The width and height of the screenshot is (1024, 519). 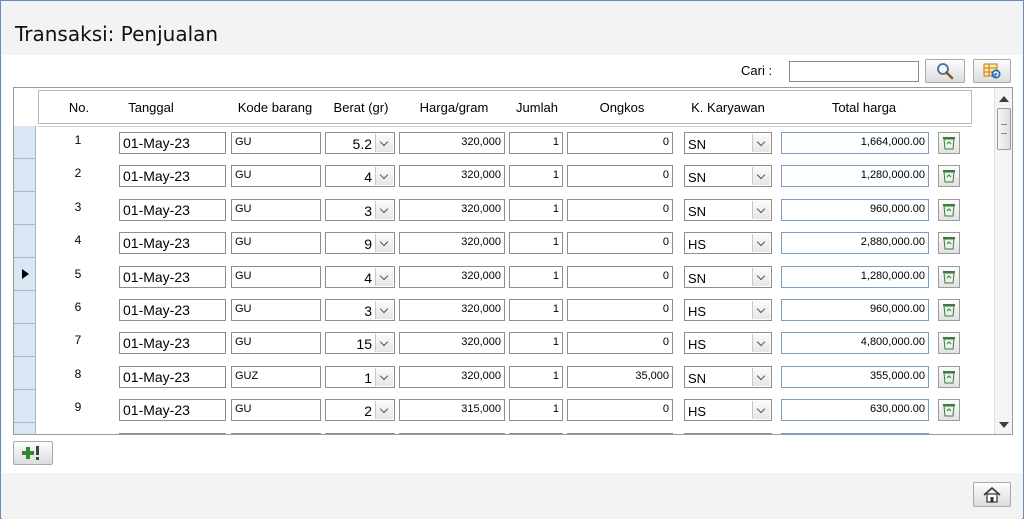 What do you see at coordinates (620, 433) in the screenshot?
I see `ongkos-field` at bounding box center [620, 433].